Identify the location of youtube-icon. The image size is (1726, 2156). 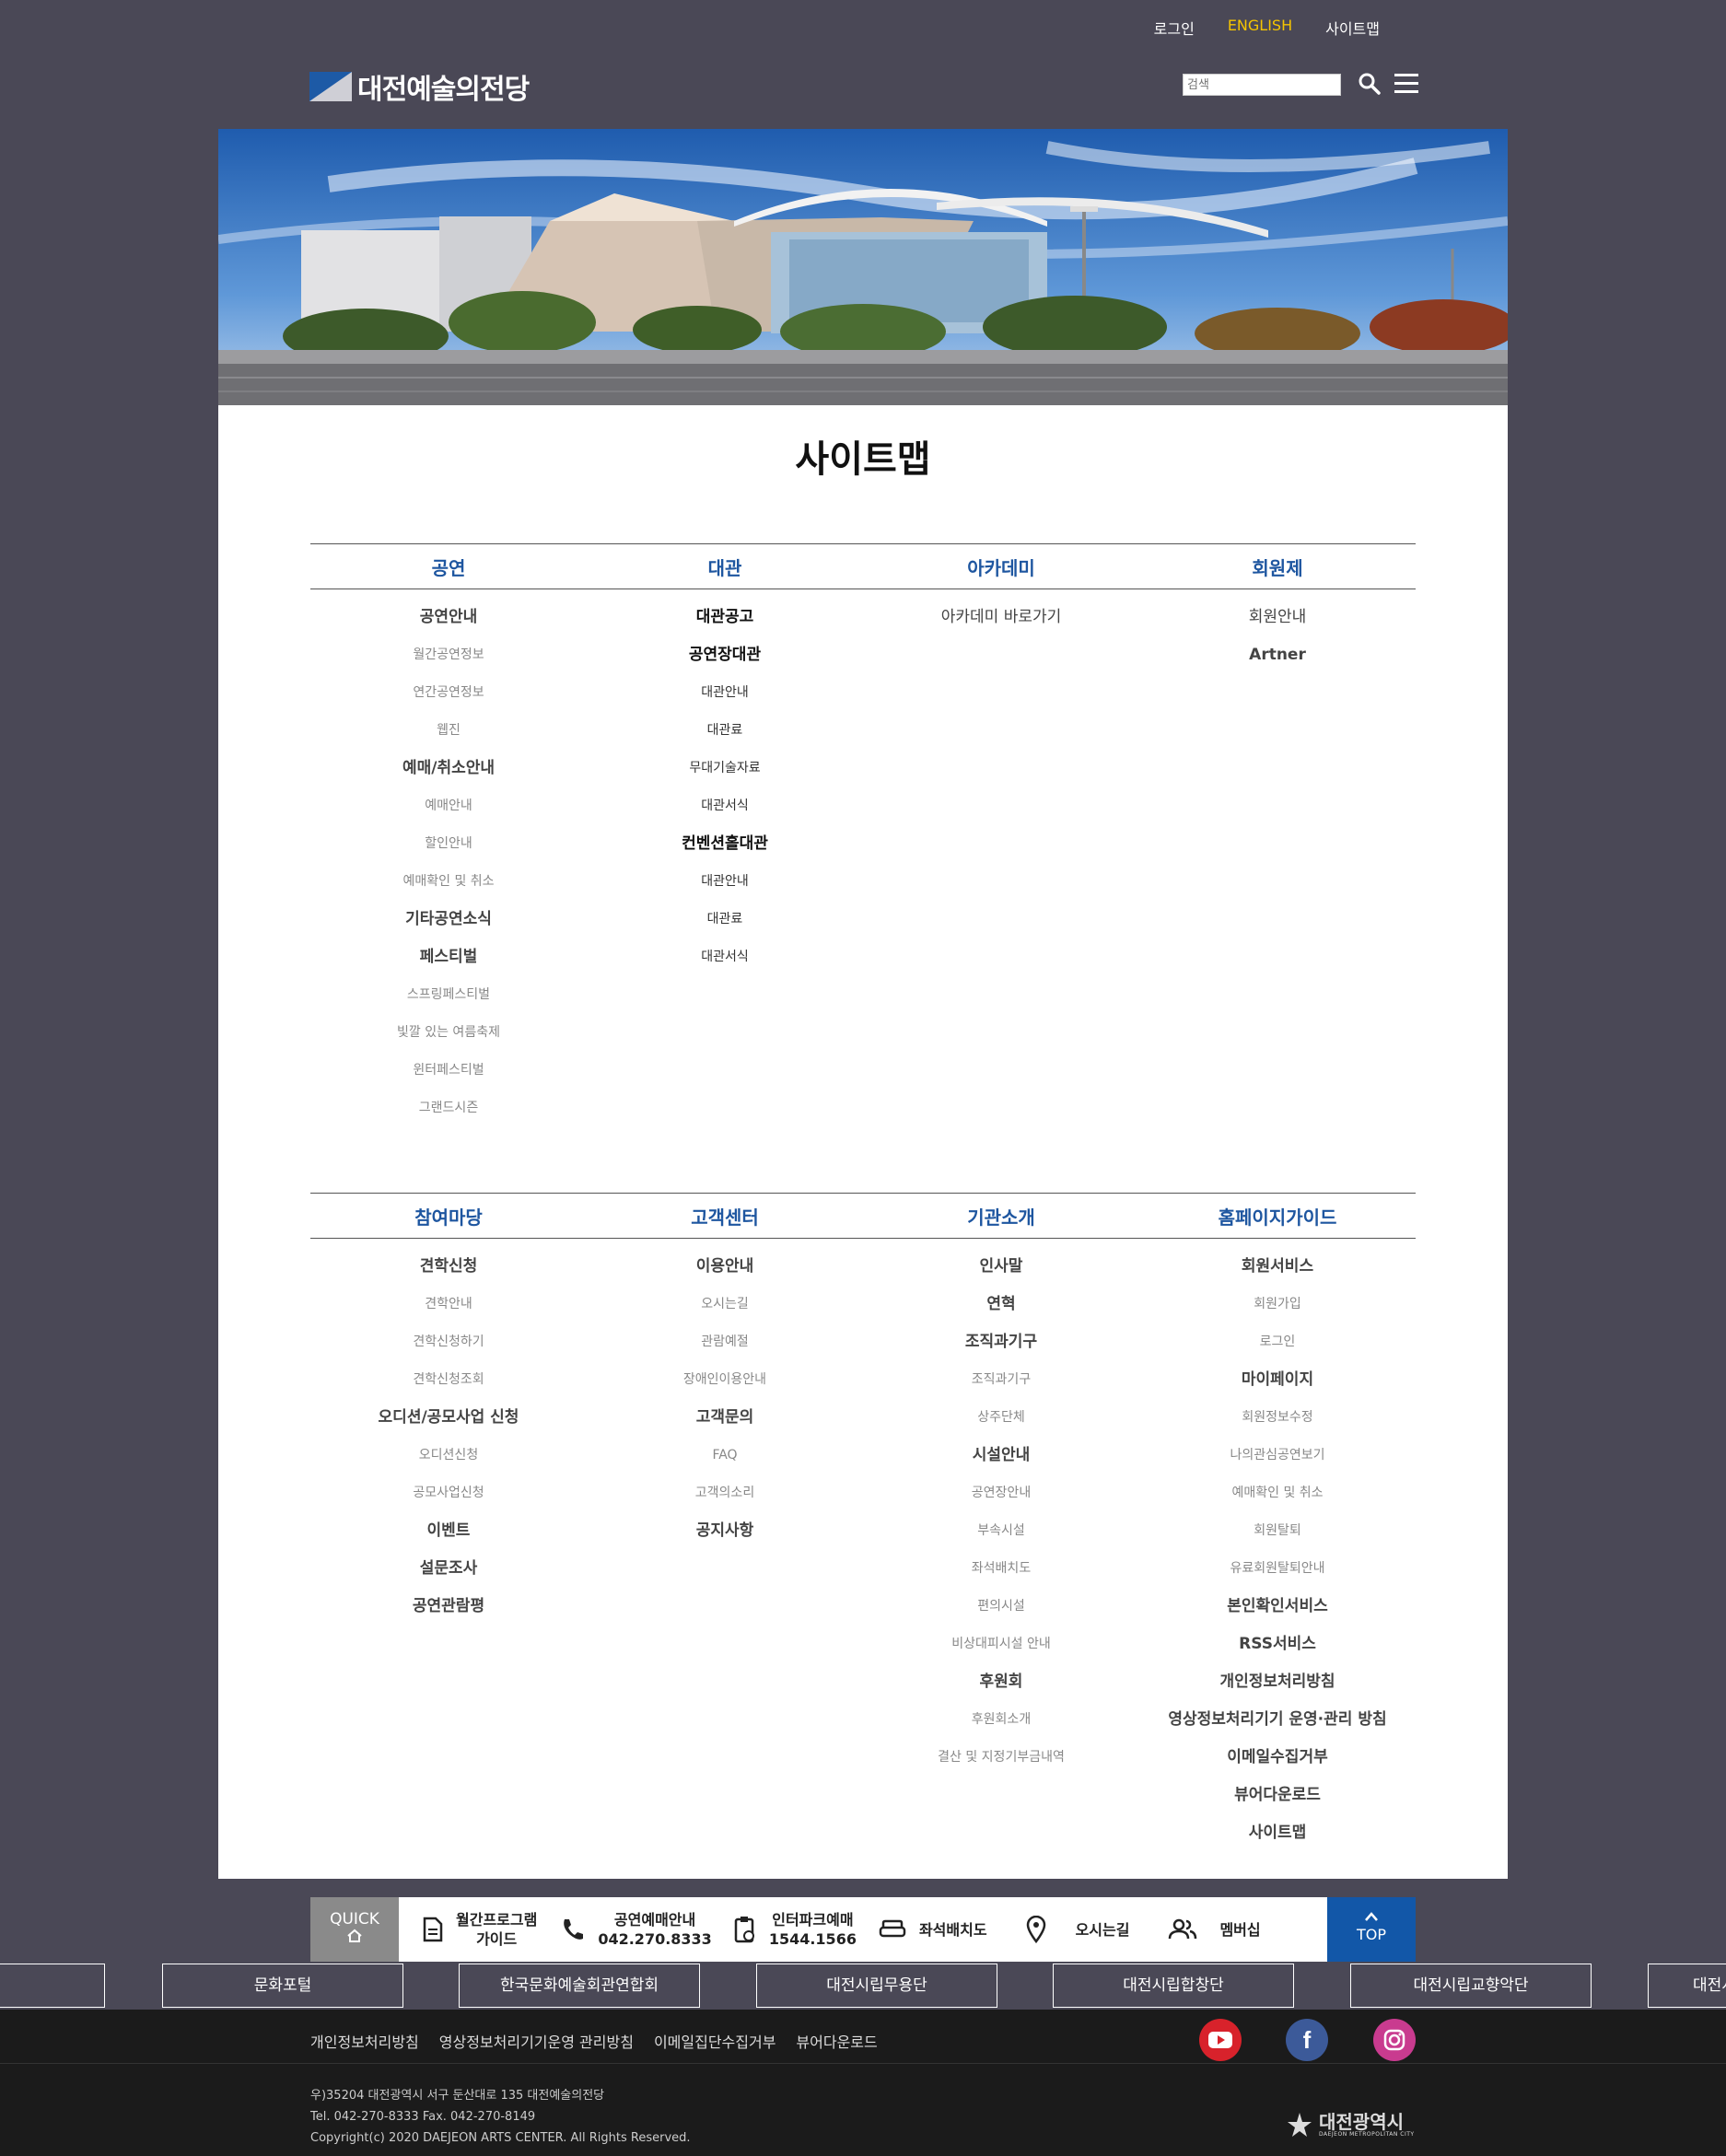
(1220, 2040).